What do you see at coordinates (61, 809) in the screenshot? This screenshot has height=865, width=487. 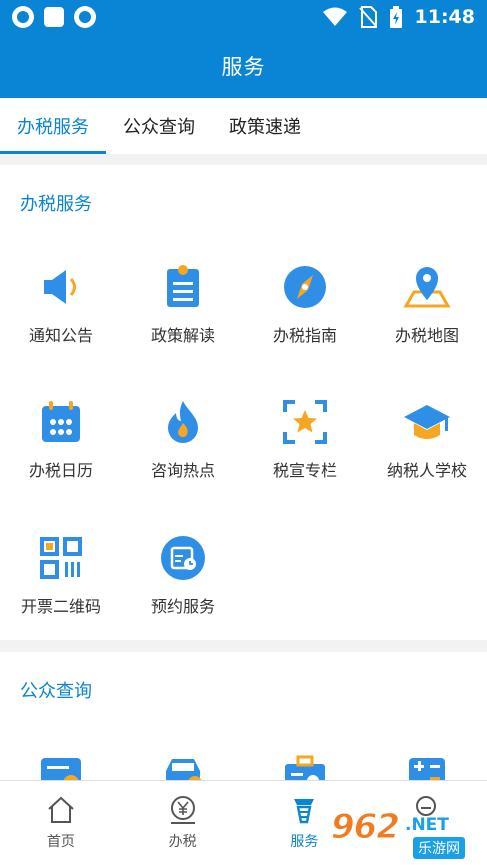 I see `home-icon` at bounding box center [61, 809].